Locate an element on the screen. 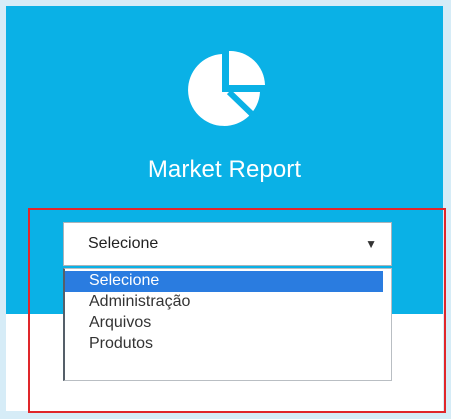  pie-chart-icon is located at coordinates (226, 89).